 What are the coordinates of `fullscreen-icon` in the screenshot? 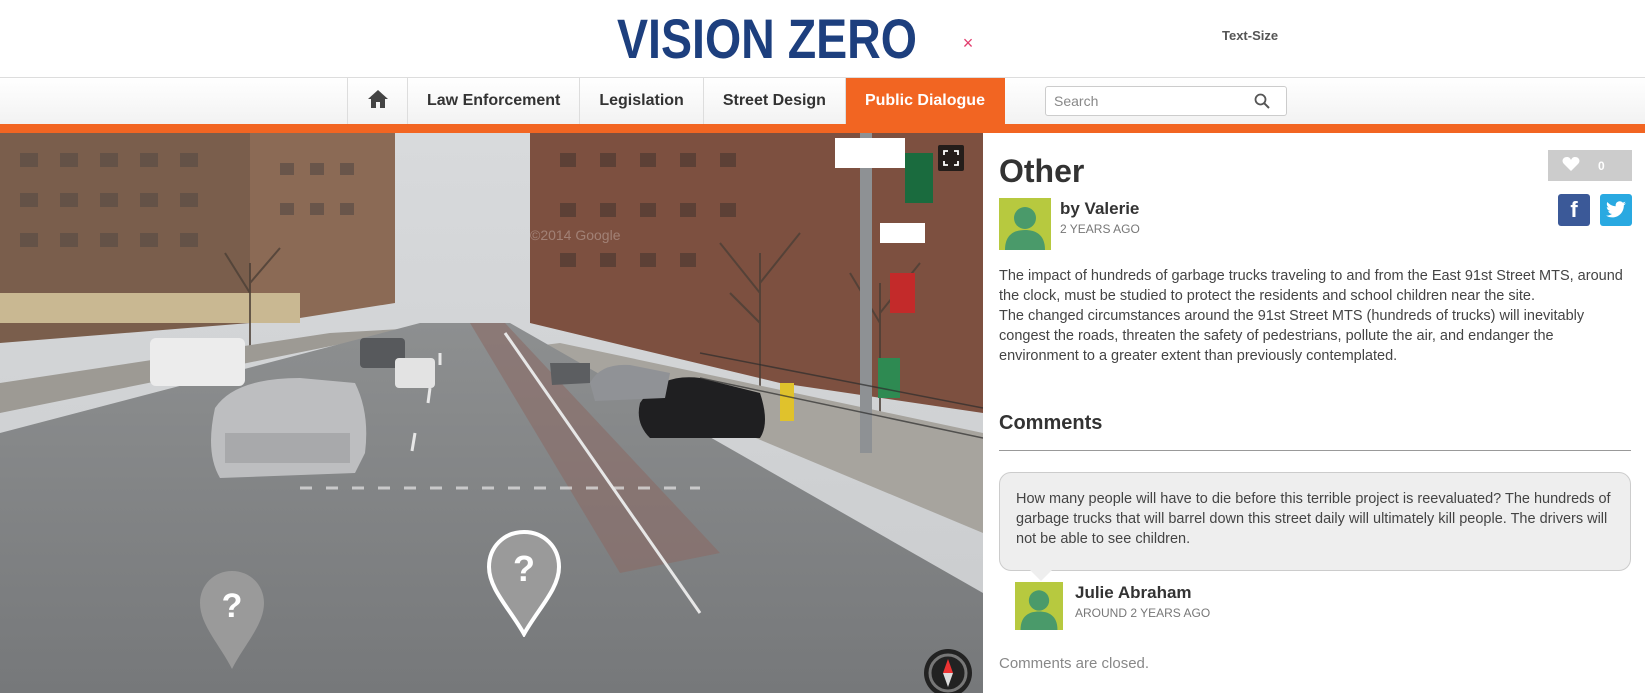 It's located at (951, 158).